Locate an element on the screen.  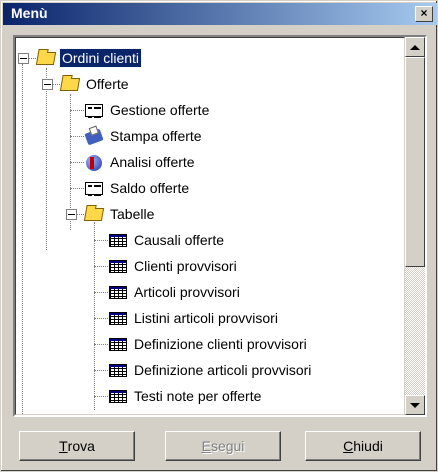
tree-item: Offerte is located at coordinates (95, 84).